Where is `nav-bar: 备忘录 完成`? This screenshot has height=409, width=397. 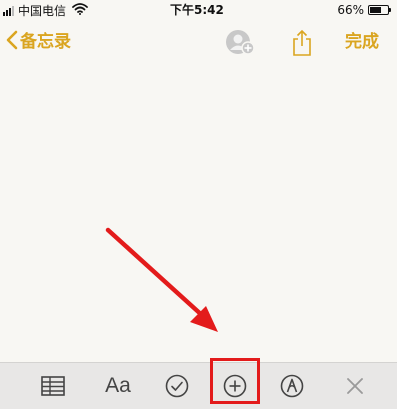
nav-bar: 备忘录 完成 is located at coordinates (198, 44).